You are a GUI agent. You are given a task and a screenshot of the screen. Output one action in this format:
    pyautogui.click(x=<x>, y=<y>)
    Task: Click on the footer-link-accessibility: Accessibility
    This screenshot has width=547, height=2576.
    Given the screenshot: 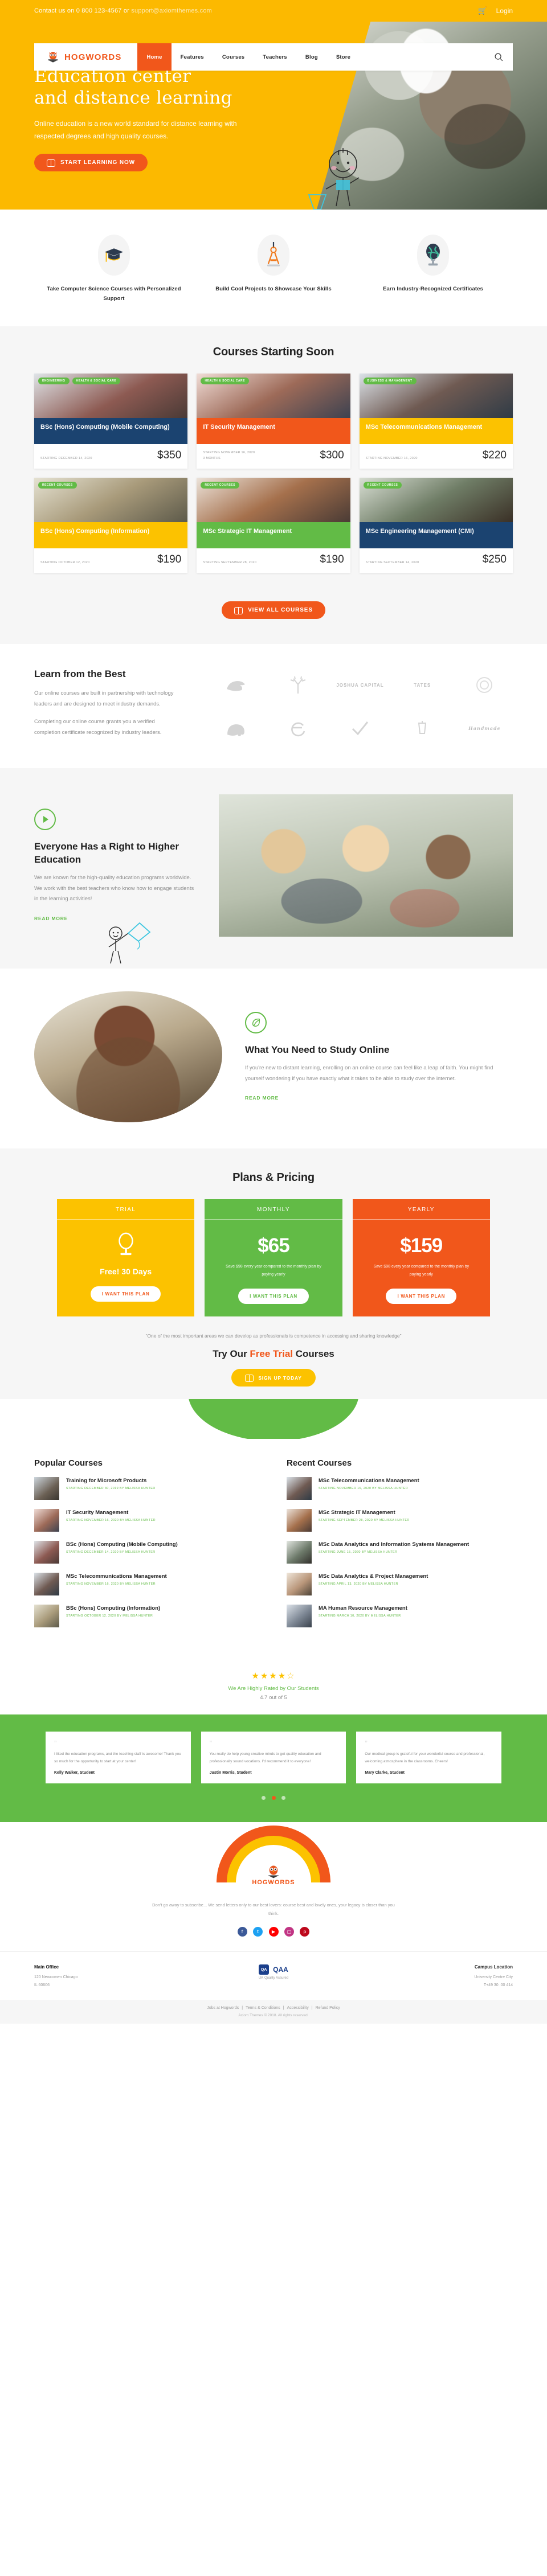 What is the action you would take?
    pyautogui.click(x=298, y=2008)
    